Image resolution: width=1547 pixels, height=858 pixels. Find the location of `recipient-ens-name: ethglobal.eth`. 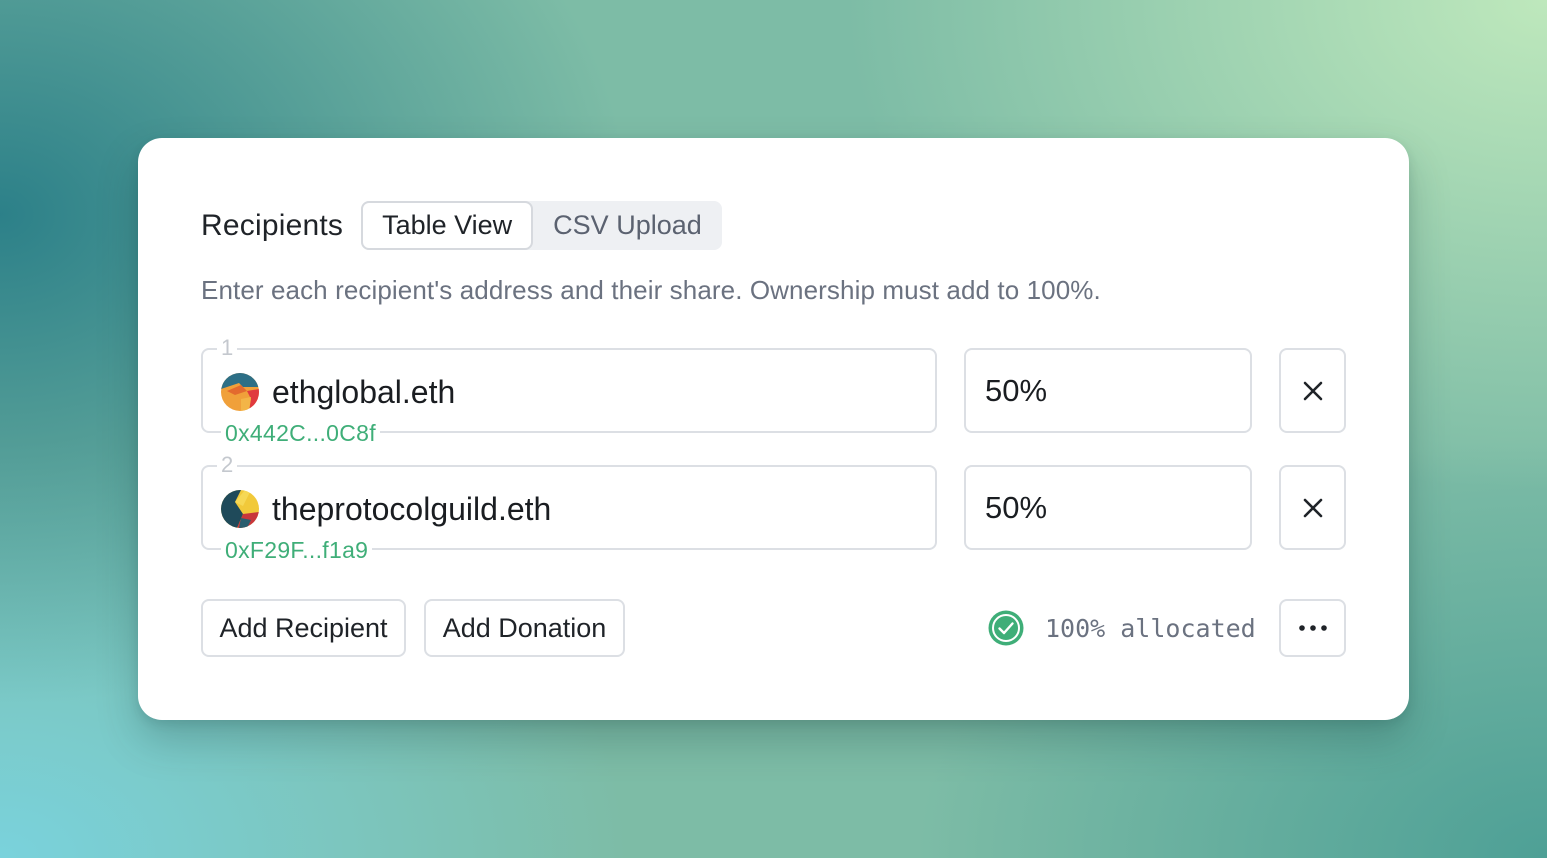

recipient-ens-name: ethglobal.eth is located at coordinates (364, 392).